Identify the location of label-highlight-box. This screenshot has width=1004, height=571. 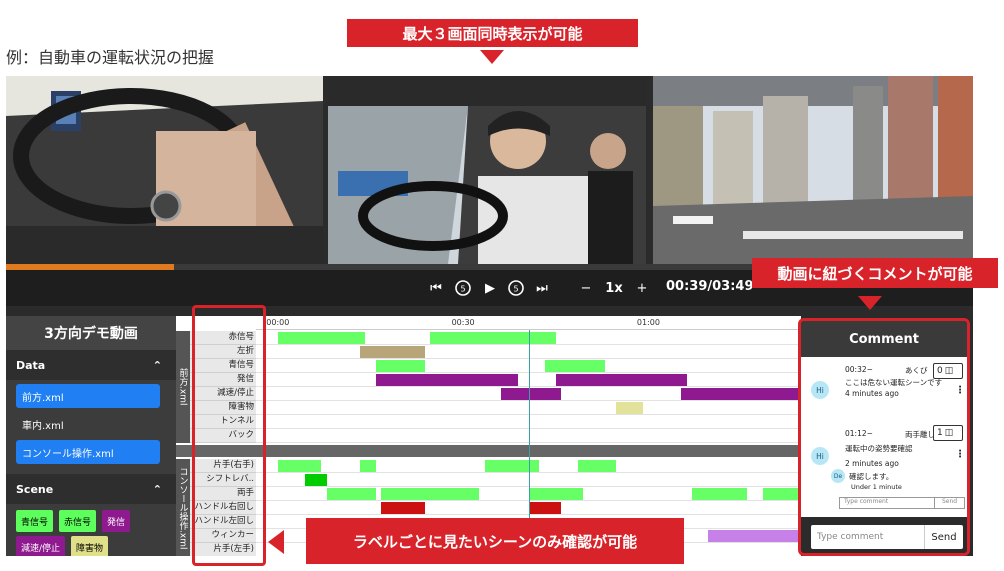
(229, 435).